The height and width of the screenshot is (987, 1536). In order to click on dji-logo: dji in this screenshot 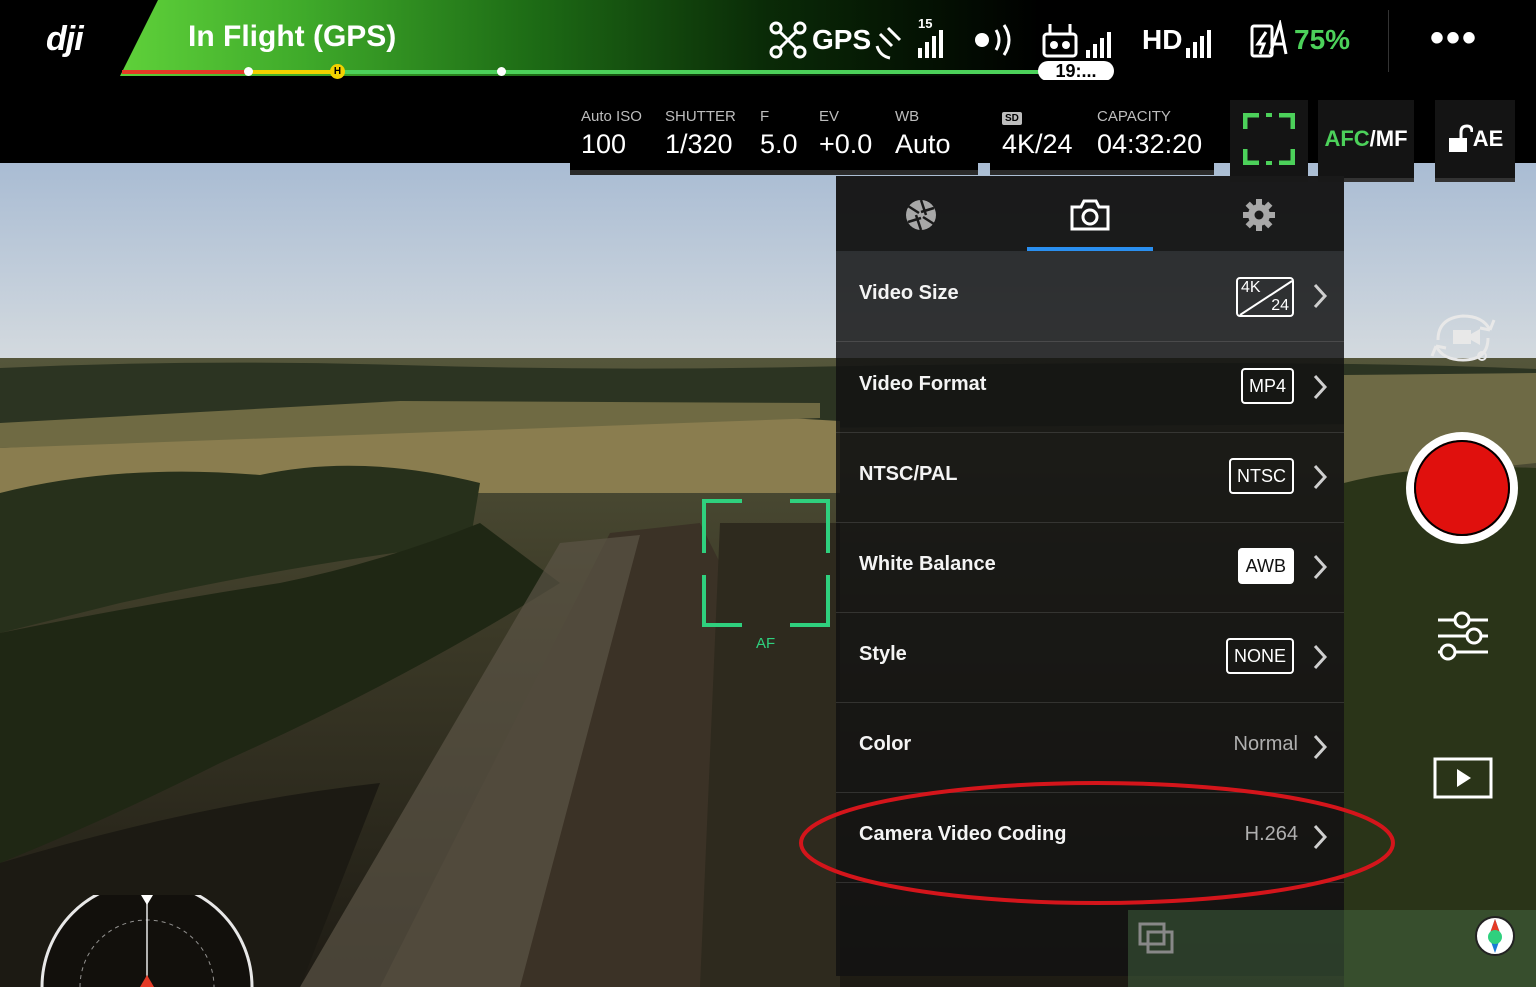, I will do `click(65, 39)`.